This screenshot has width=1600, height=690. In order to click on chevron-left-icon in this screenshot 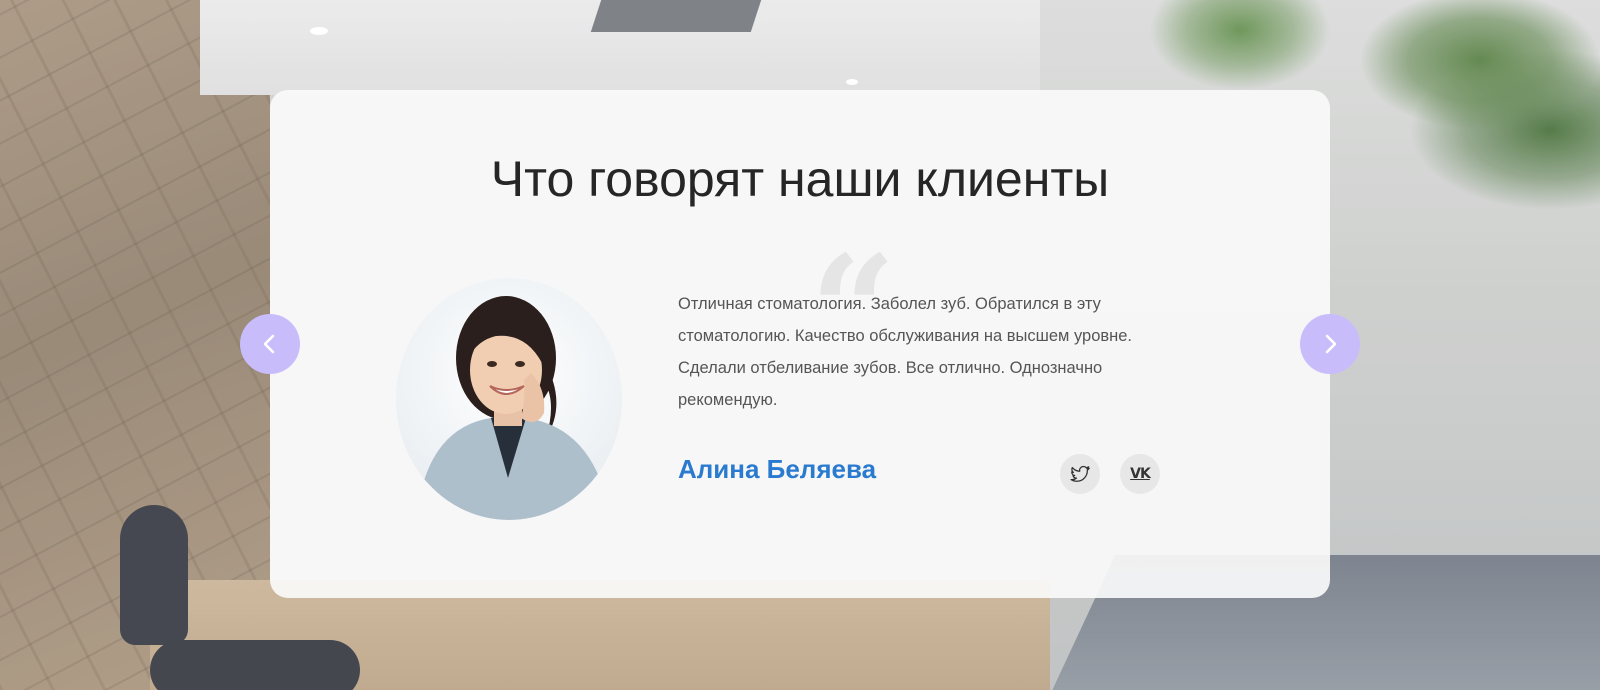, I will do `click(269, 344)`.